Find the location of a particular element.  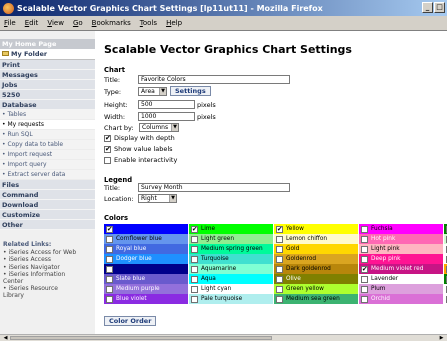

menu-help: Help is located at coordinates (174, 23).